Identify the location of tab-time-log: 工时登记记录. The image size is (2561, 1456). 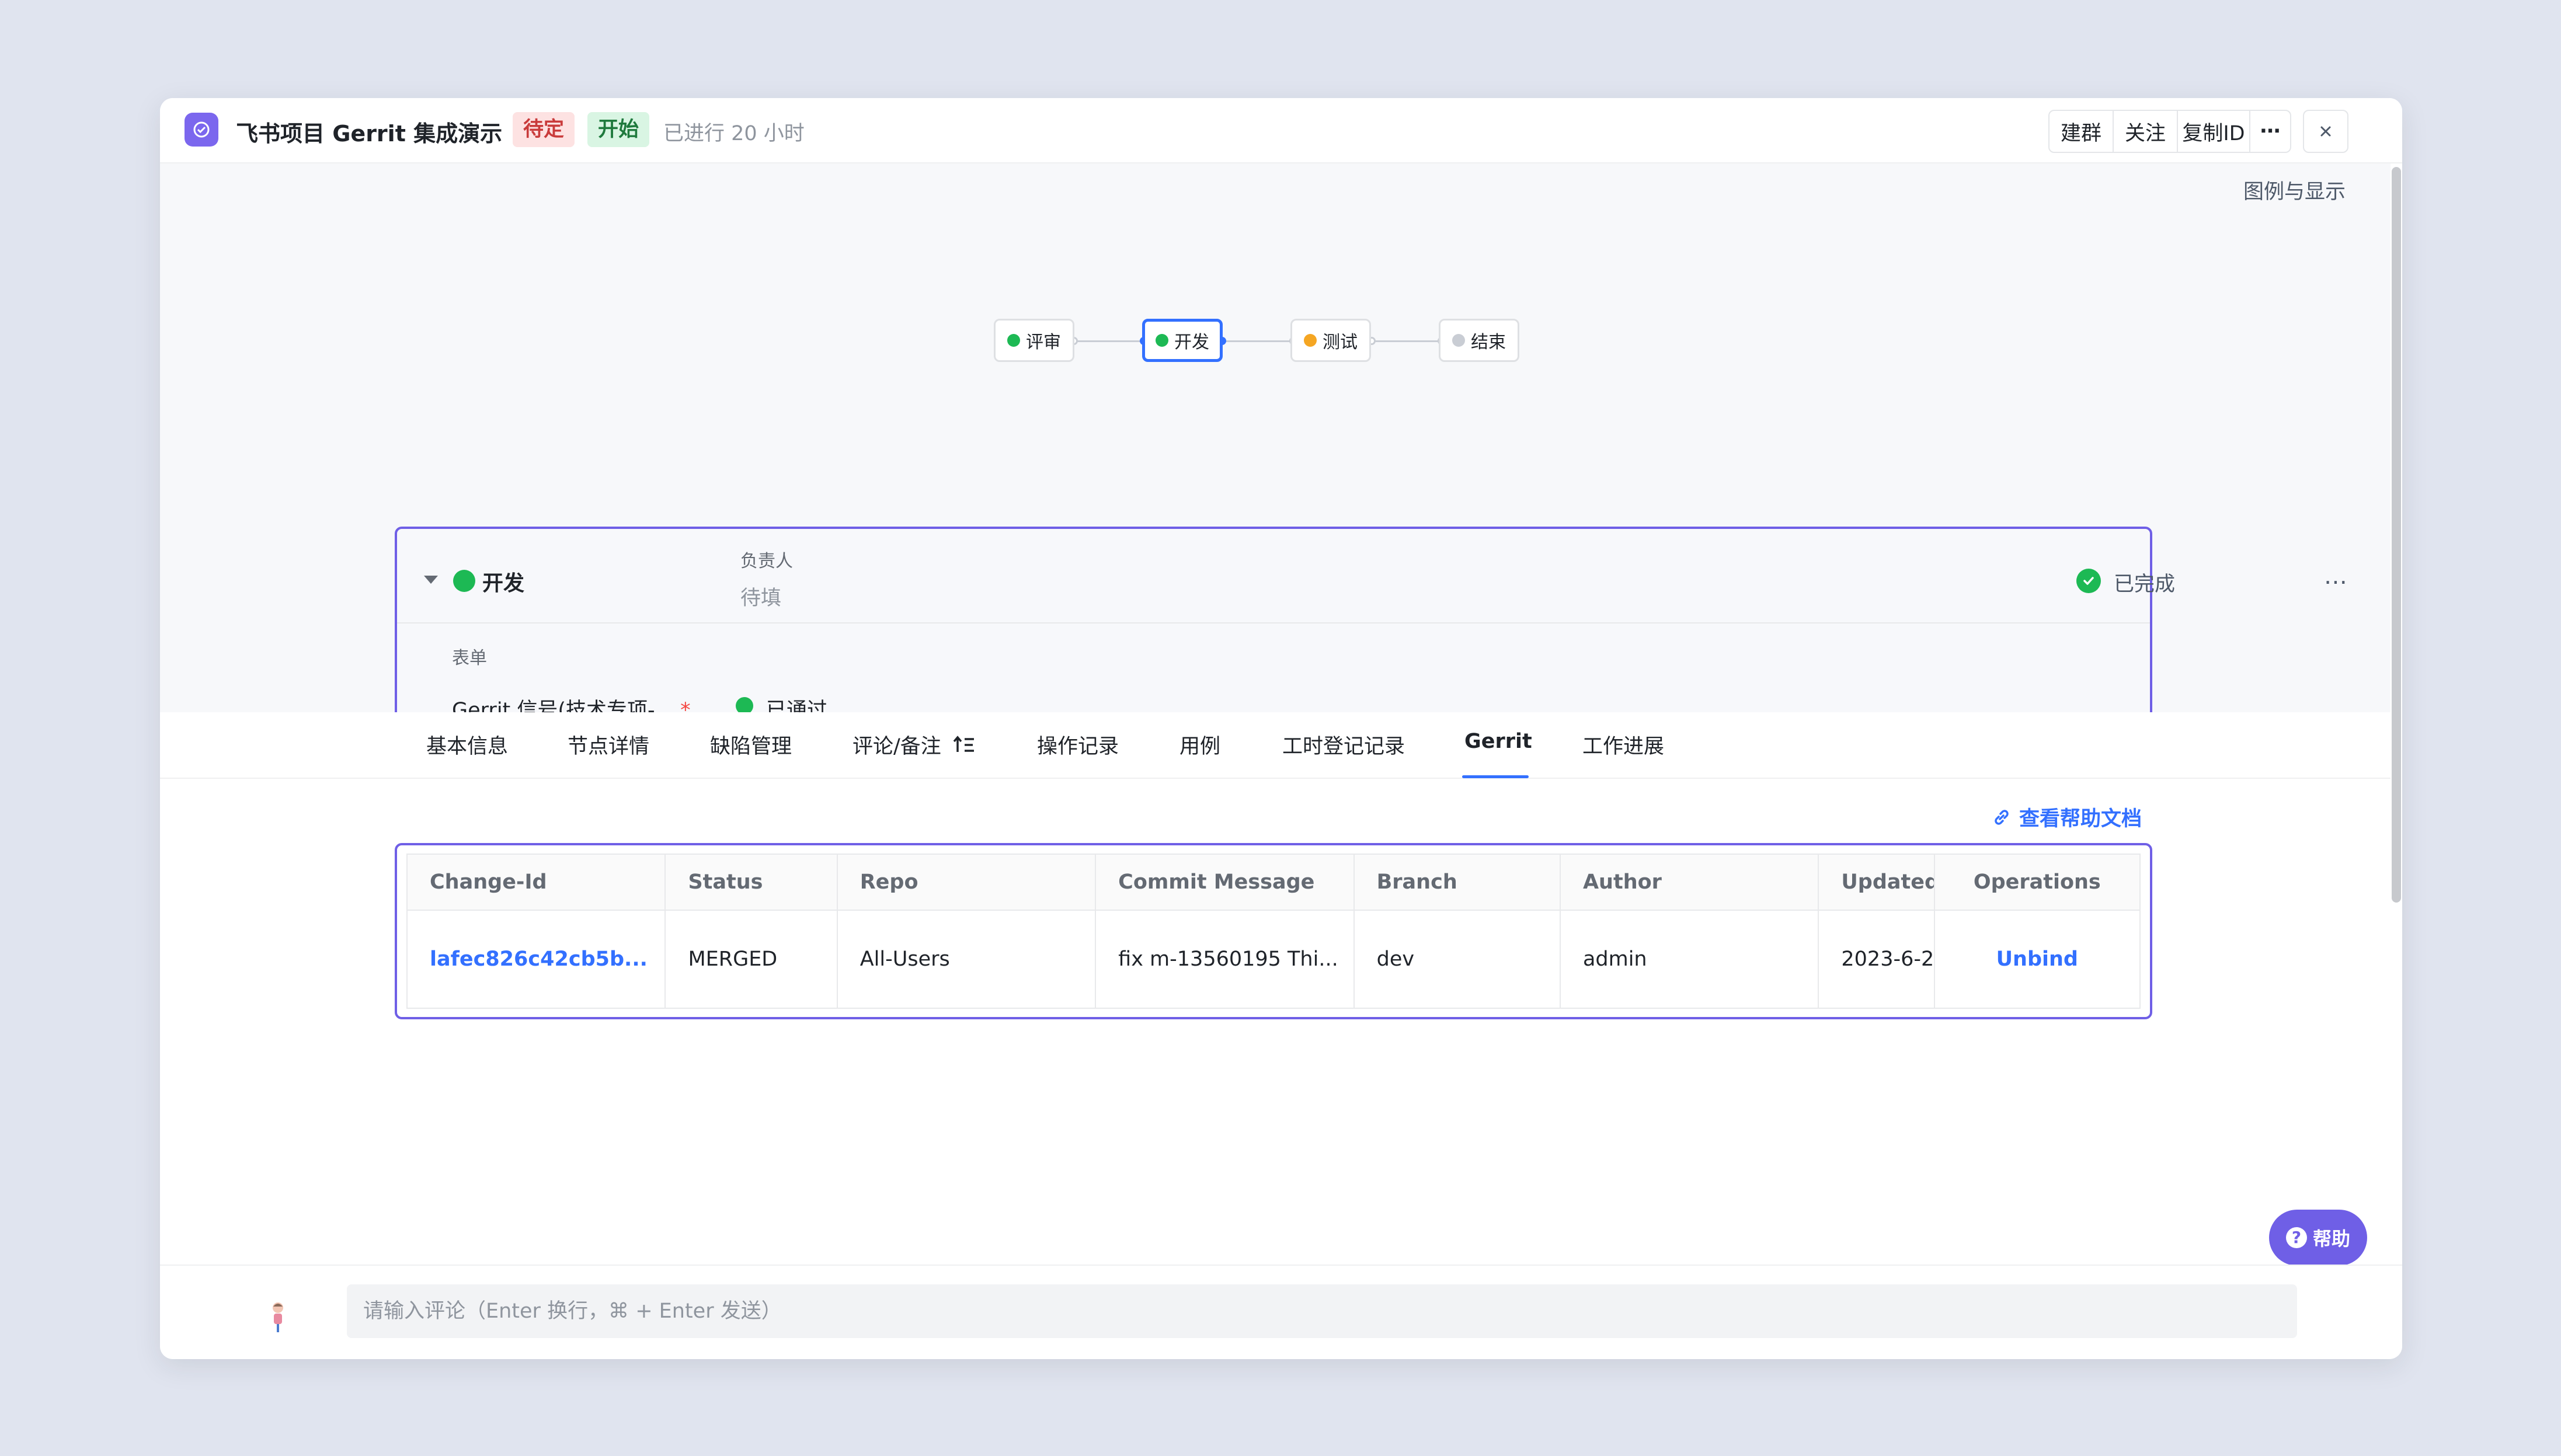
(1343, 745).